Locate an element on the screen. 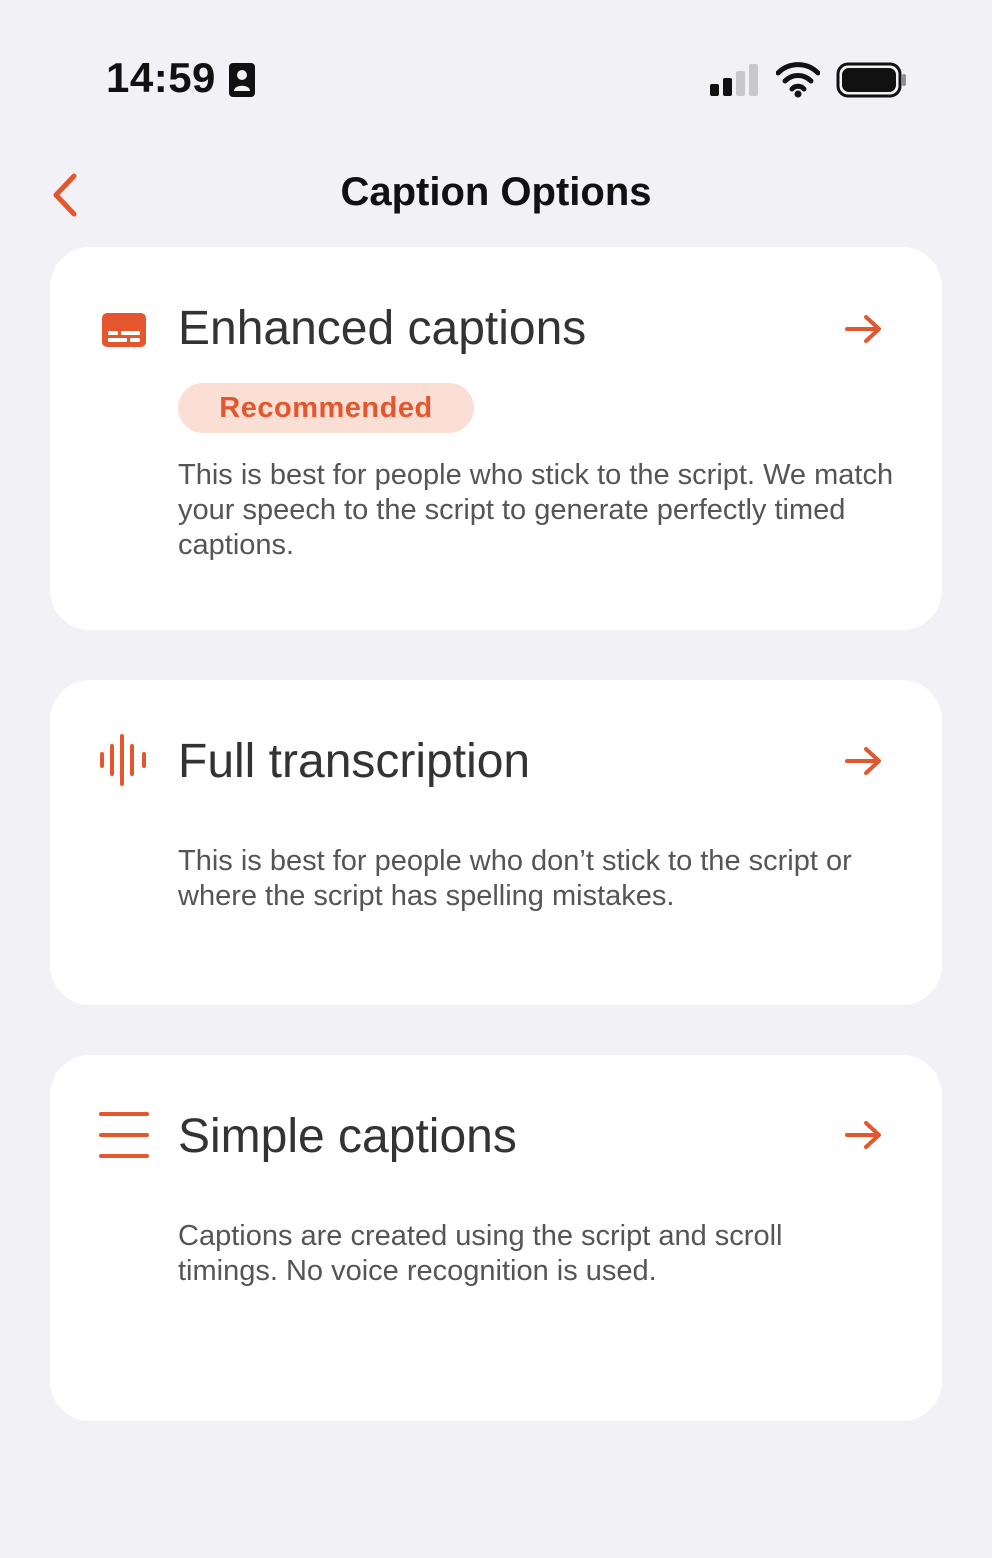  wifi-icon is located at coordinates (798, 80).